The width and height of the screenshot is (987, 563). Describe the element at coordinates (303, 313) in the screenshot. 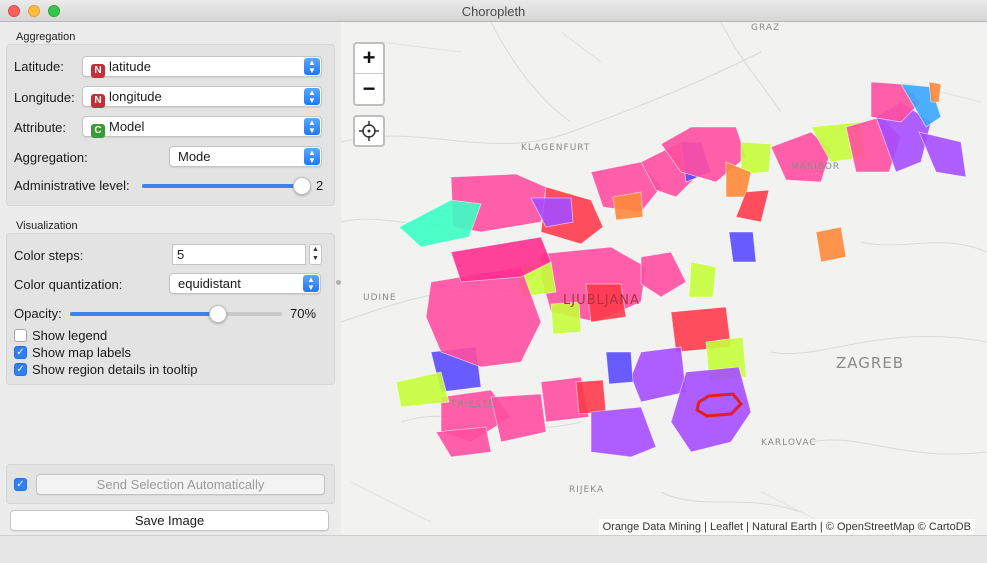

I see `opacity-value: 70%` at that location.